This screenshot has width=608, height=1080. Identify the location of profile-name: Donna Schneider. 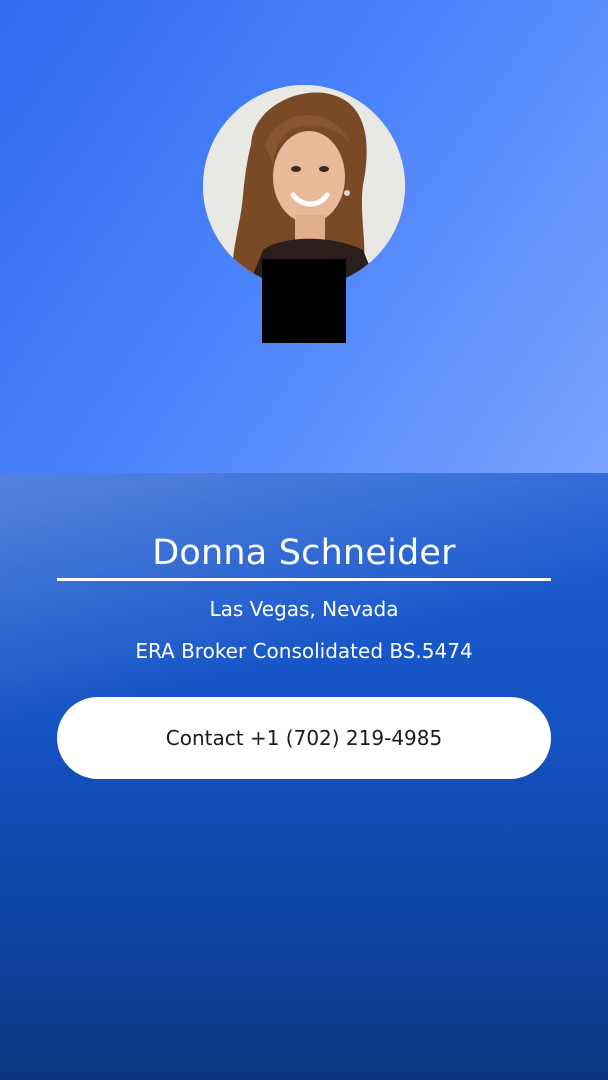
(304, 553).